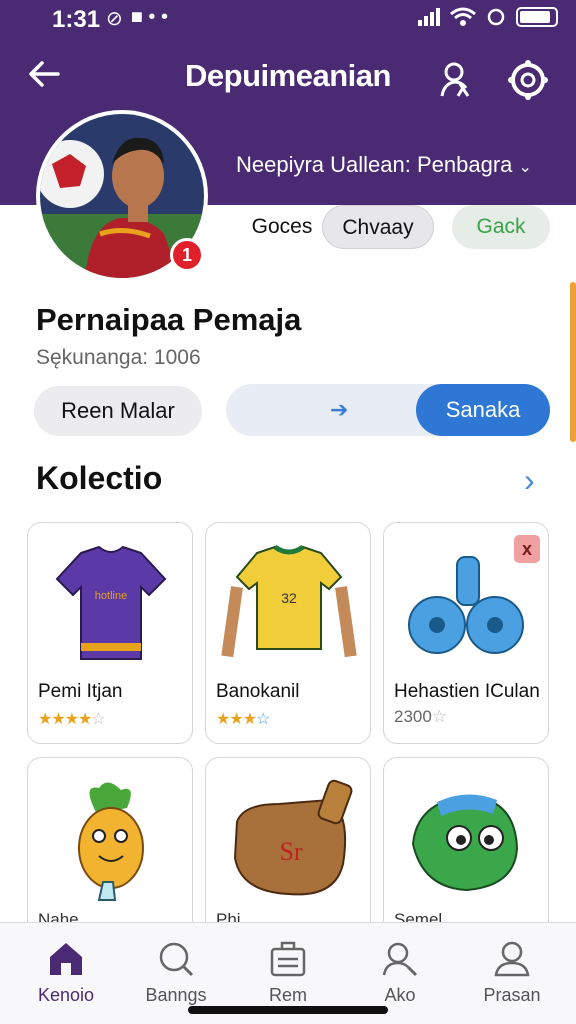  Describe the element at coordinates (176, 995) in the screenshot. I see `tab-label: Banngs` at that location.